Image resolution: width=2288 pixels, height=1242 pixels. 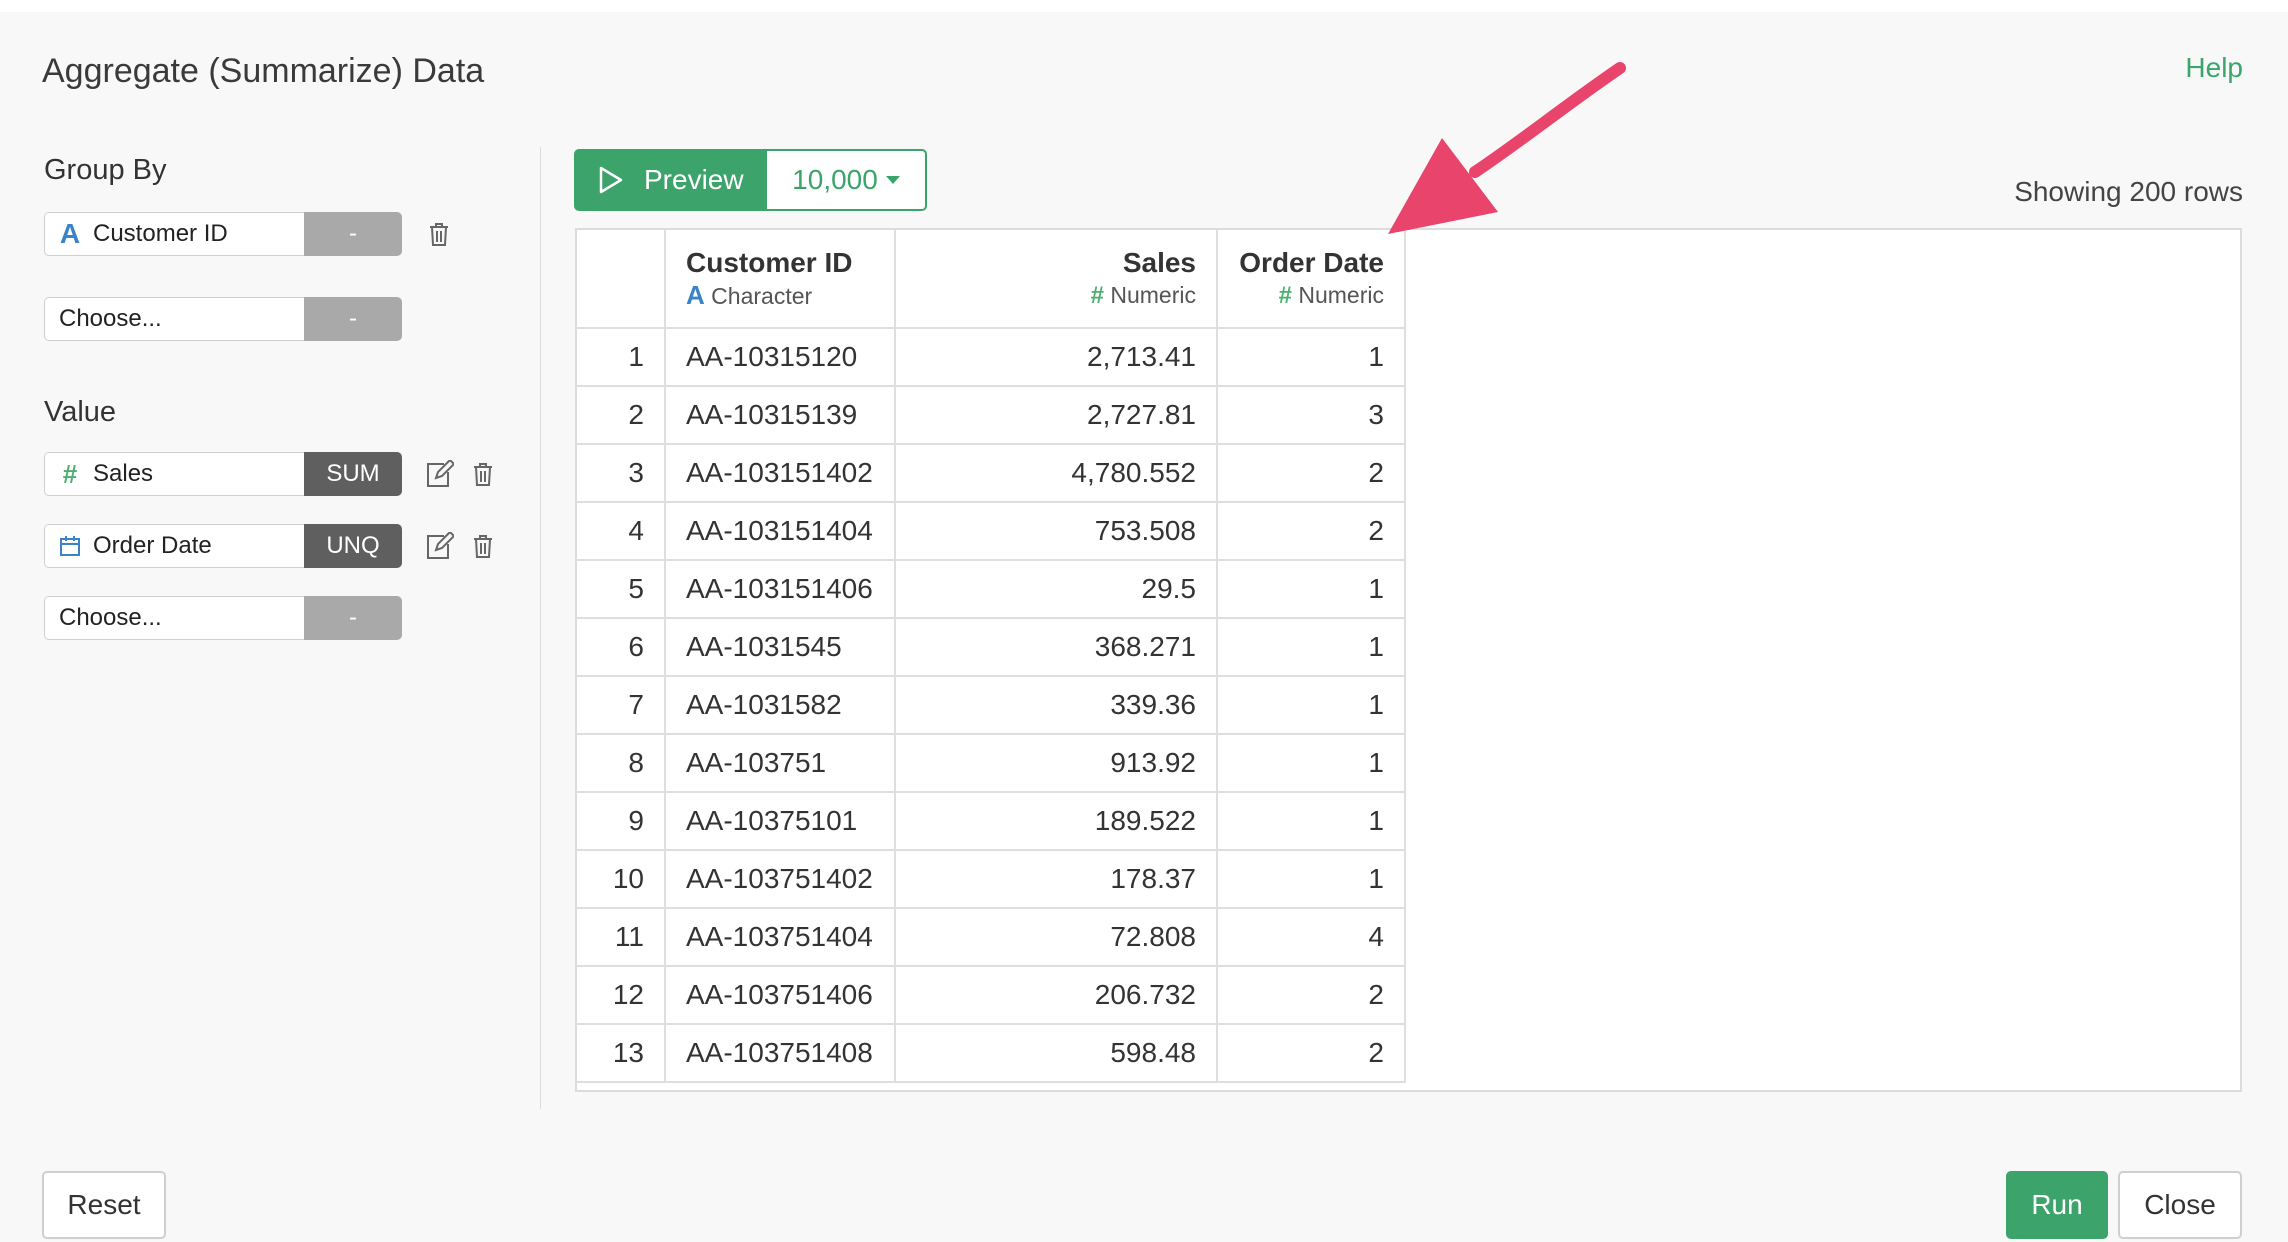 I want to click on row-index: 3, so click(x=621, y=473).